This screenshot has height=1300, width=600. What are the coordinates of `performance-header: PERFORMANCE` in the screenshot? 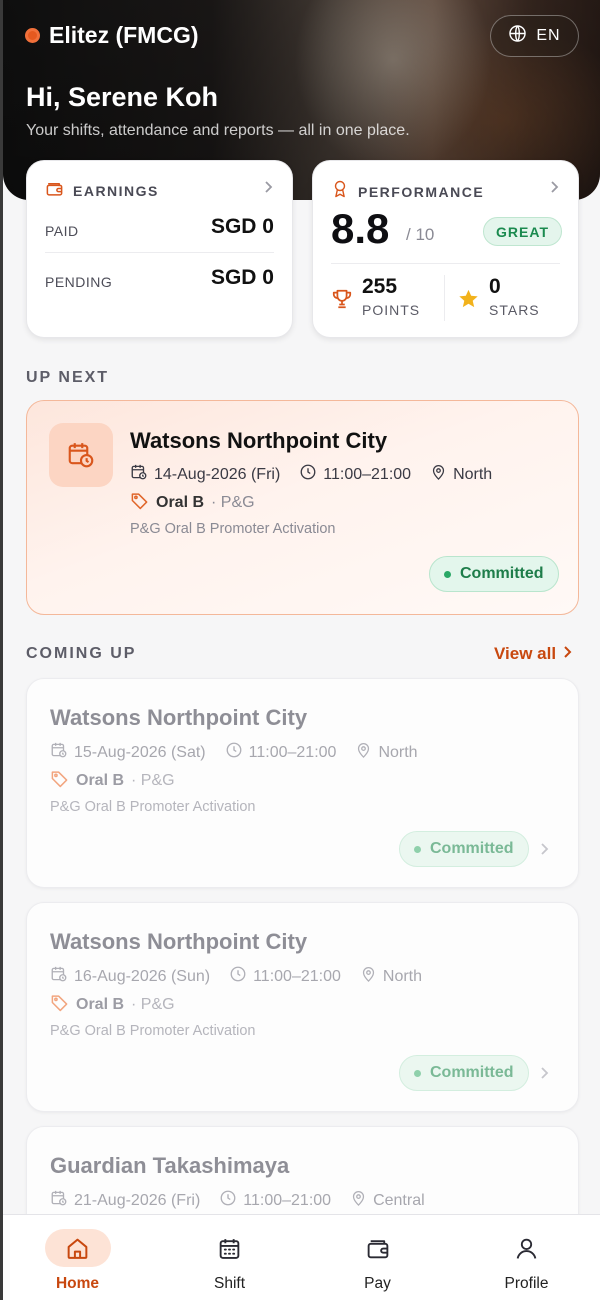 It's located at (407, 191).